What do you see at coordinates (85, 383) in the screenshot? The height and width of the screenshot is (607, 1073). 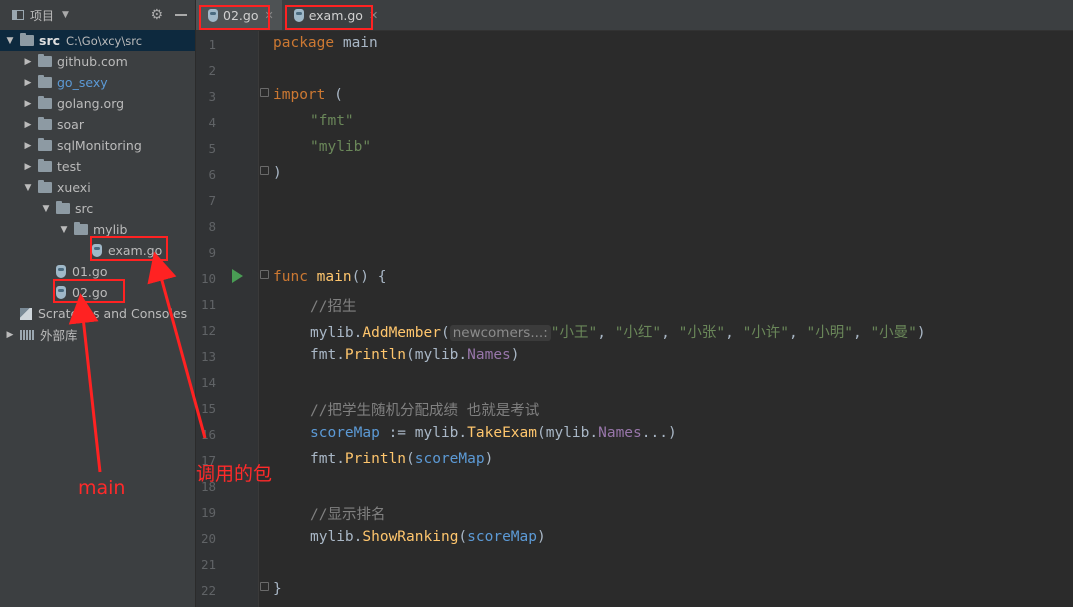 I see `arrow-to-02-file` at bounding box center [85, 383].